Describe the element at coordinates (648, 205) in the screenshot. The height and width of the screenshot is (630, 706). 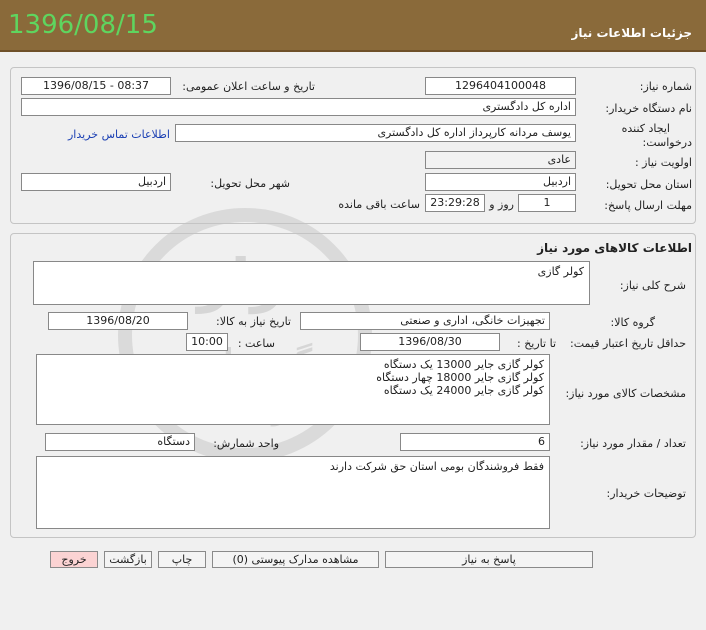
I see `deadline-label: مهلت ارسال پاسخ:` at that location.